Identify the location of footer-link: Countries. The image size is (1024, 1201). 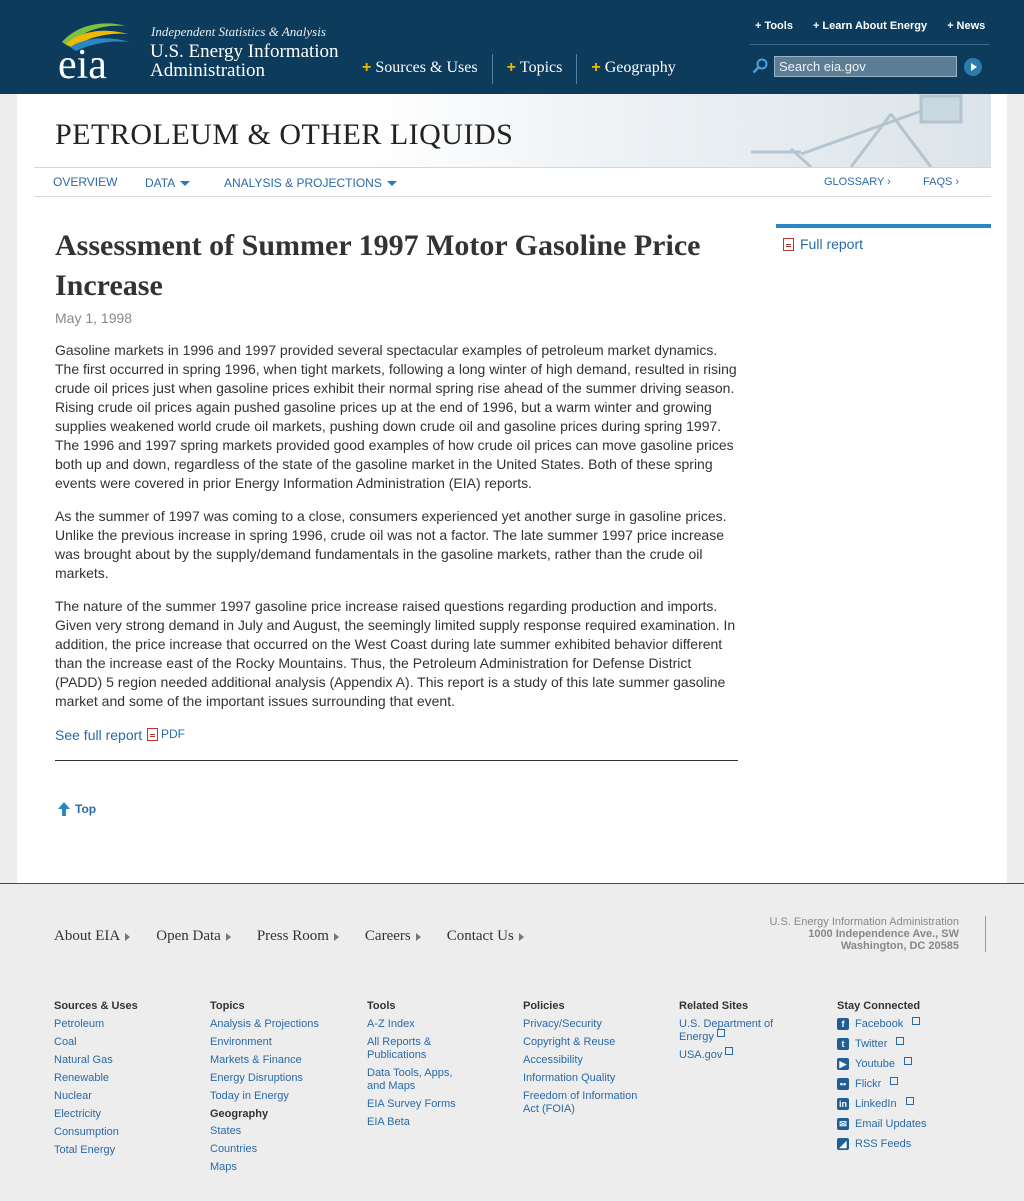
(280, 1149).